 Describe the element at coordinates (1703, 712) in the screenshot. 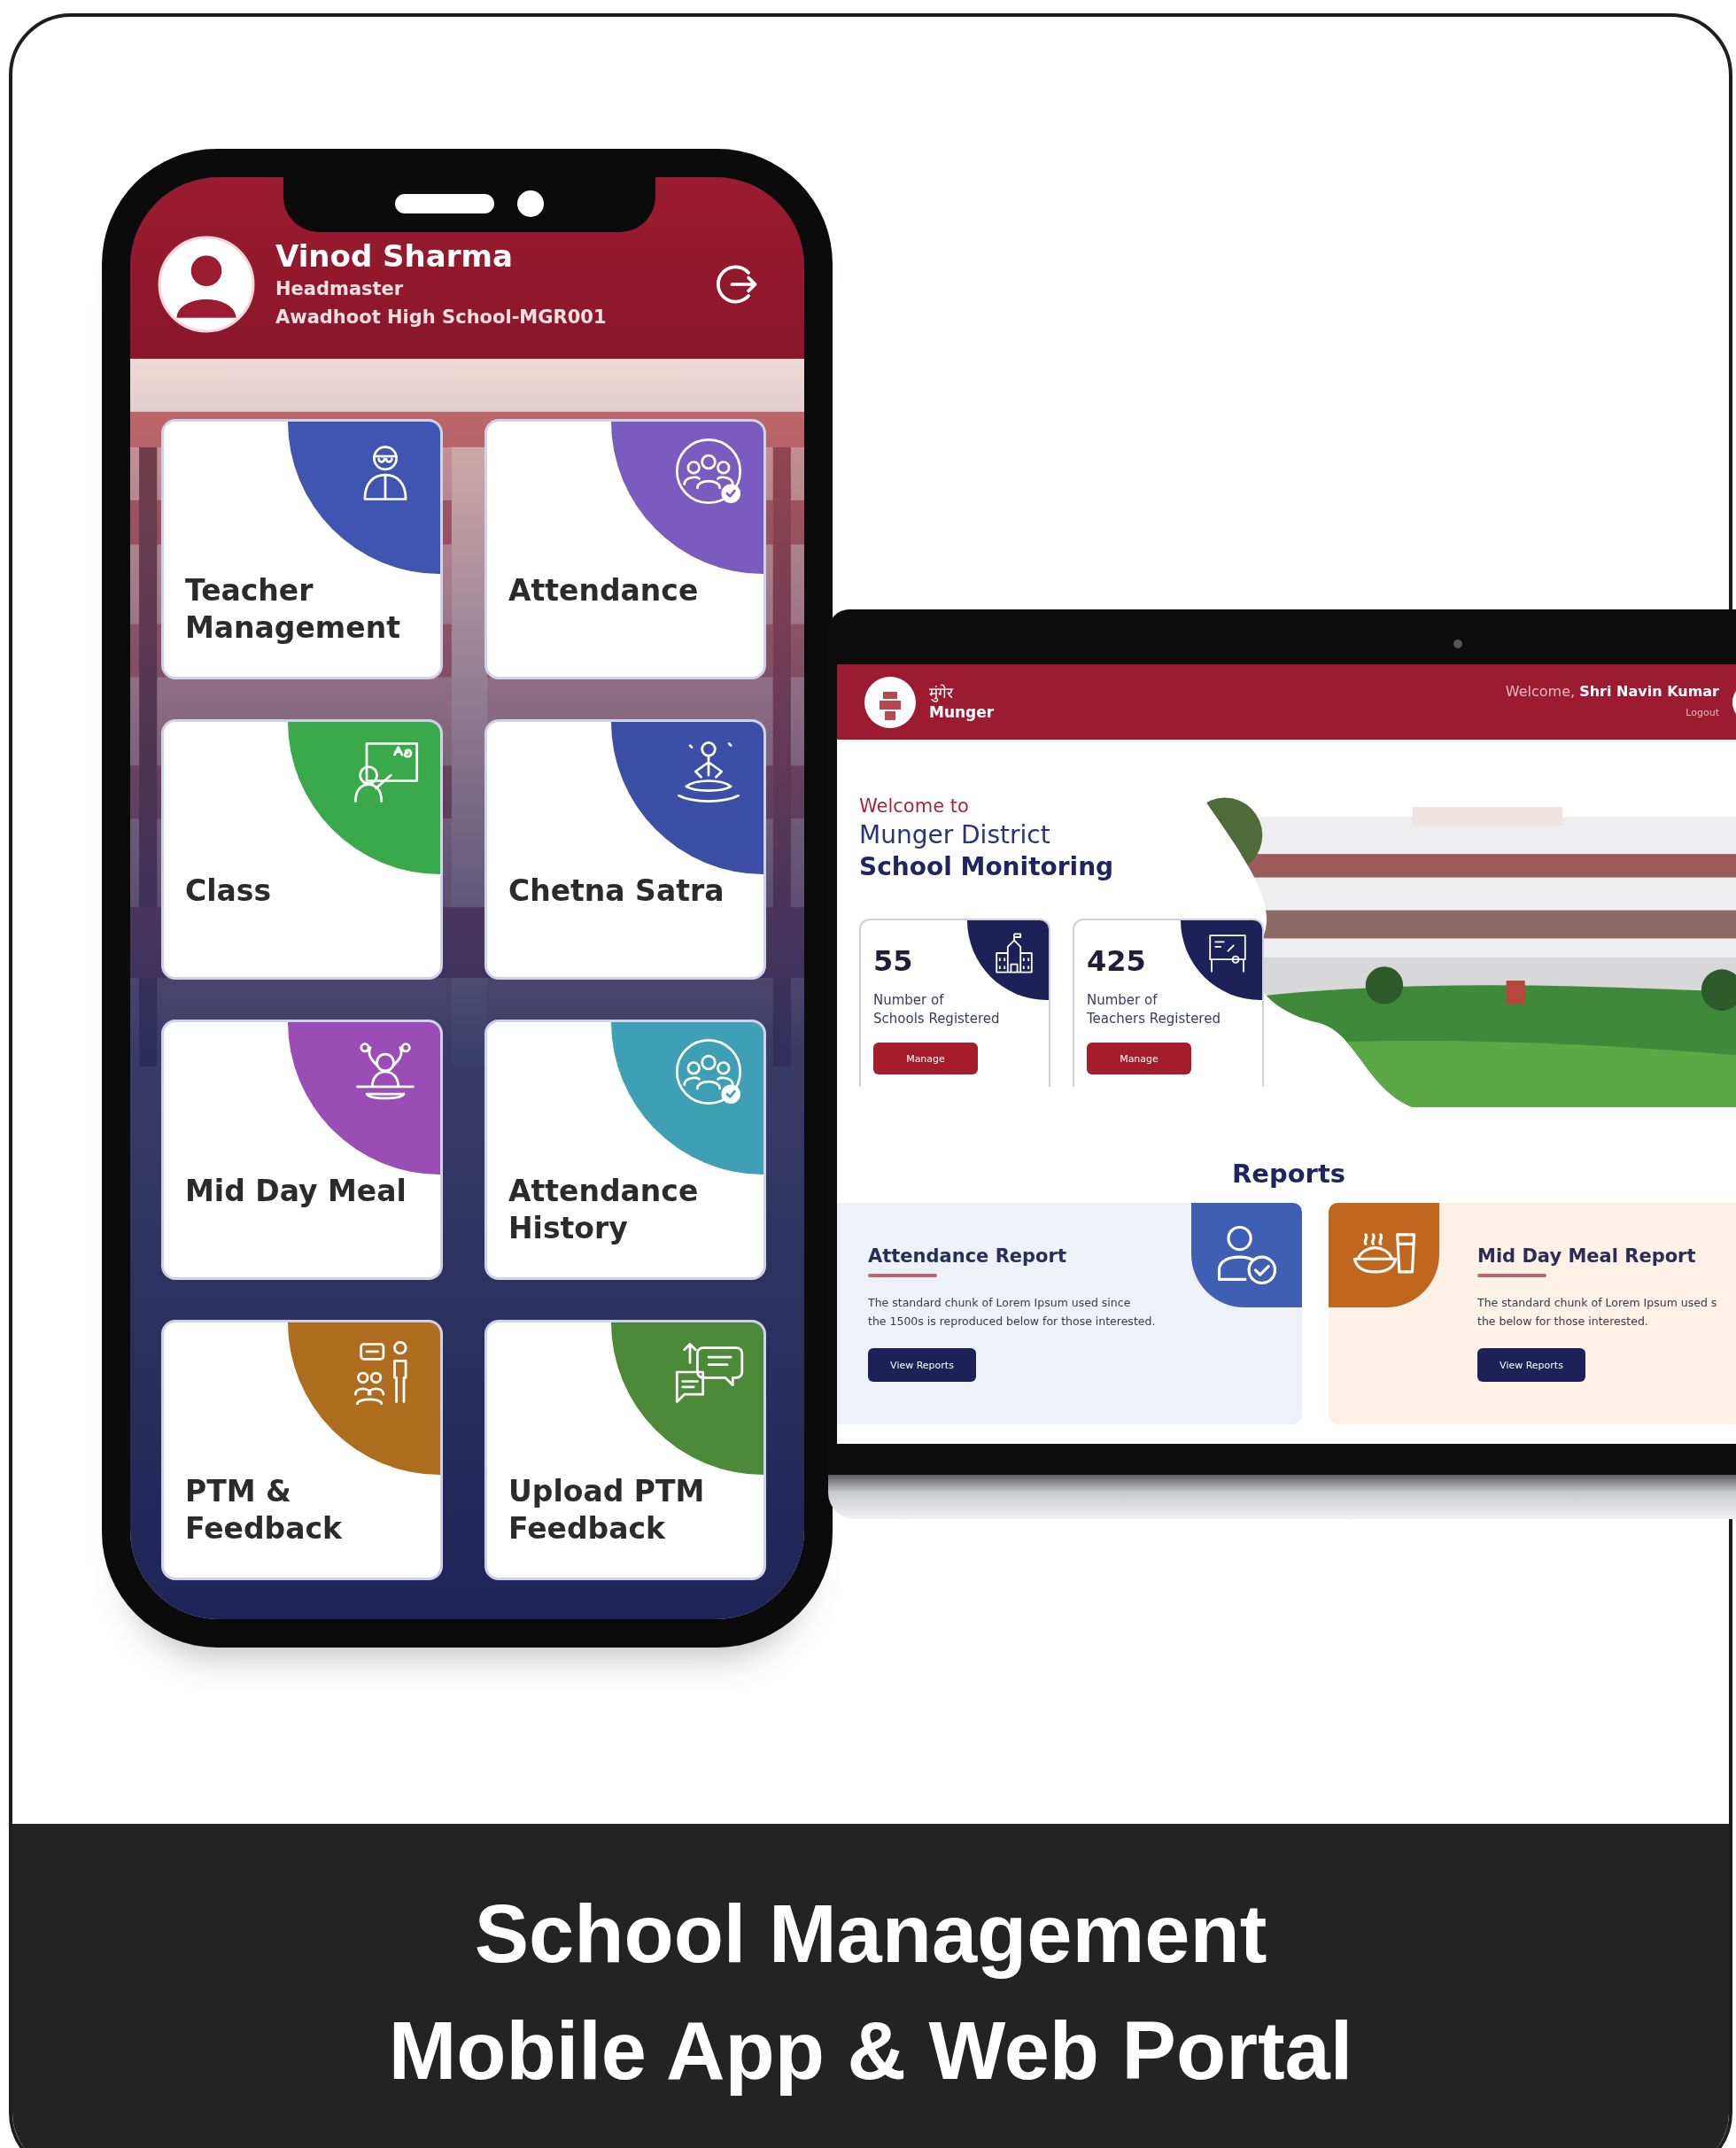

I see `logout-link: Logout` at that location.